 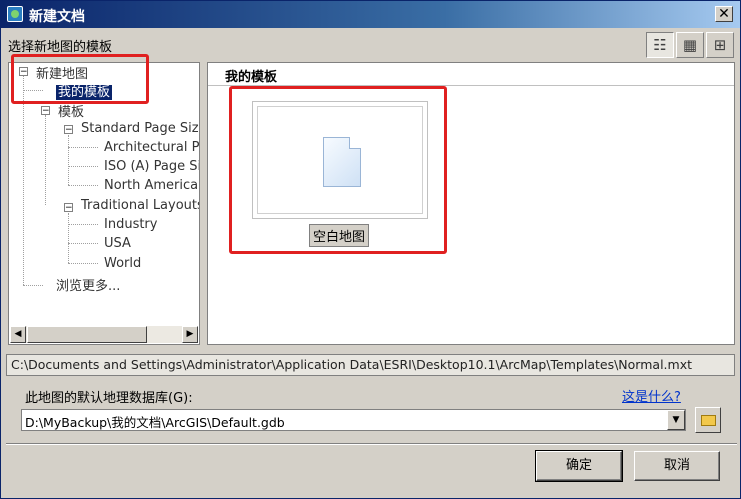 I want to click on tree-item-label: 模板, so click(x=71, y=112).